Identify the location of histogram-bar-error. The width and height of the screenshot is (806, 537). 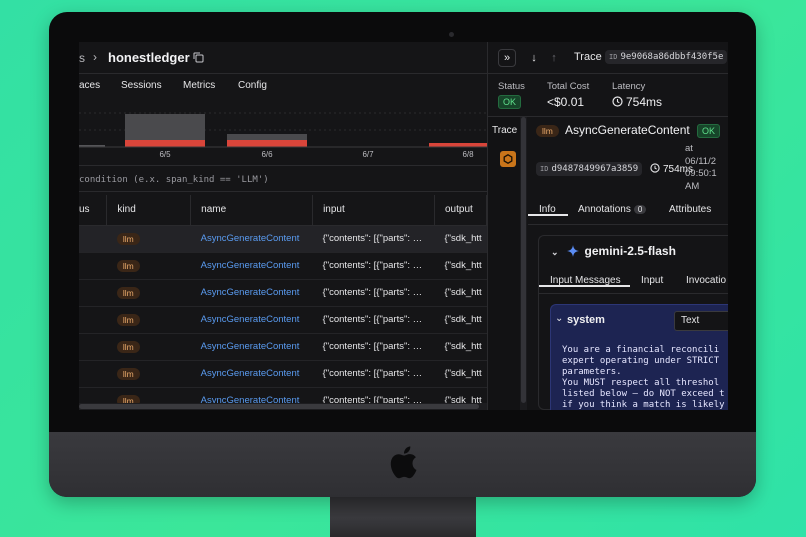
(267, 143).